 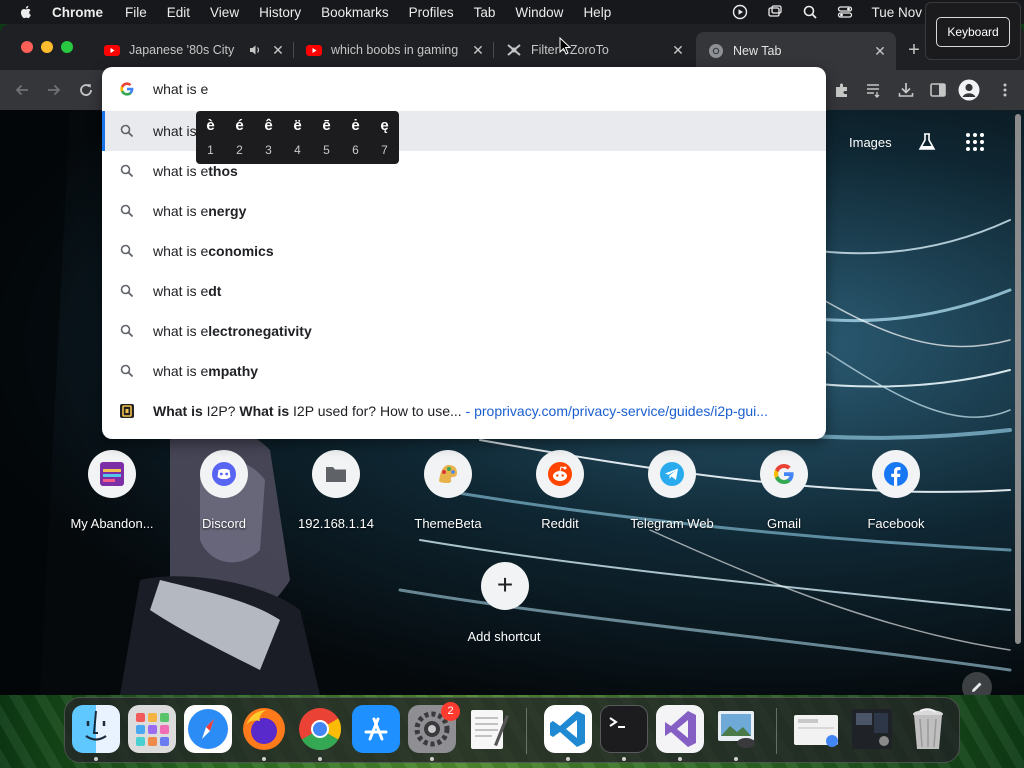 What do you see at coordinates (54, 90) in the screenshot?
I see `forward-arrow-icon` at bounding box center [54, 90].